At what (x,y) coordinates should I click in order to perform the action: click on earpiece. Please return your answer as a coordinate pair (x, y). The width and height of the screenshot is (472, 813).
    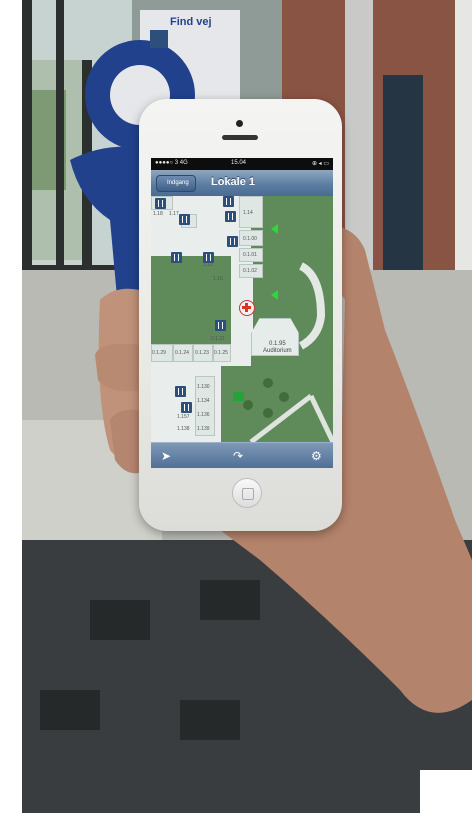
    Looking at the image, I should click on (240, 137).